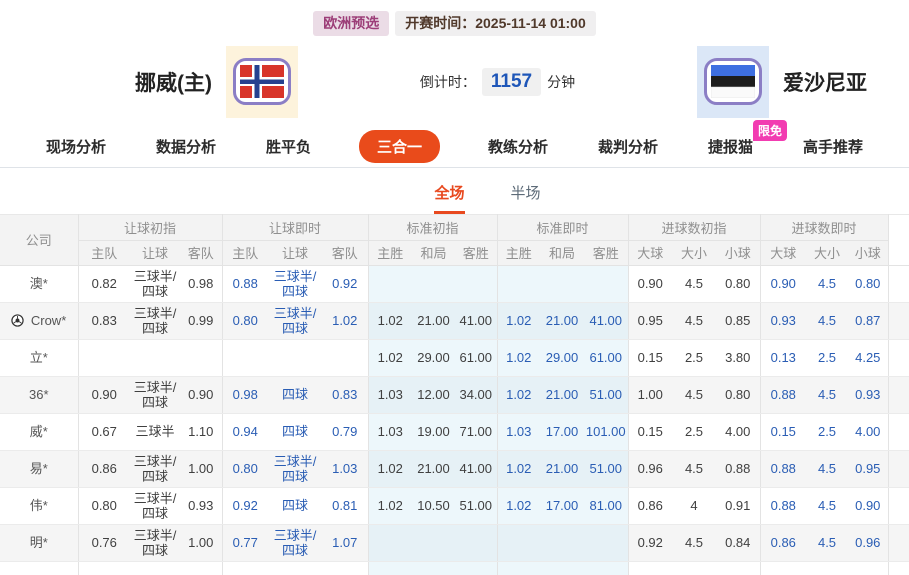  Describe the element at coordinates (201, 321) in the screenshot. I see `odds-cell: 0.99` at that location.